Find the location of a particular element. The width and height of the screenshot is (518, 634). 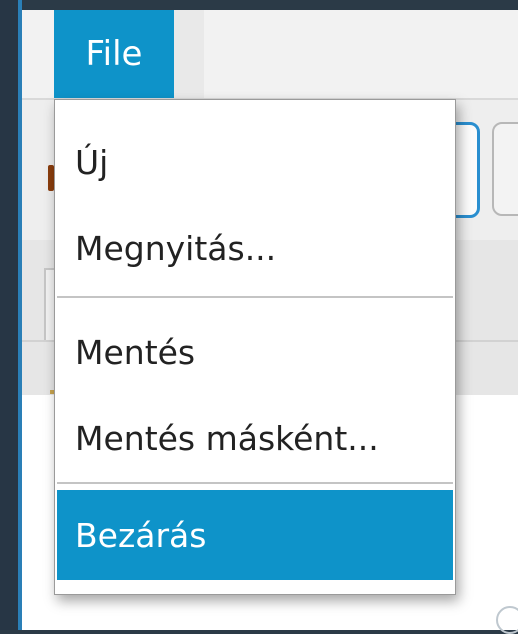

toolbar-button is located at coordinates (505, 169).